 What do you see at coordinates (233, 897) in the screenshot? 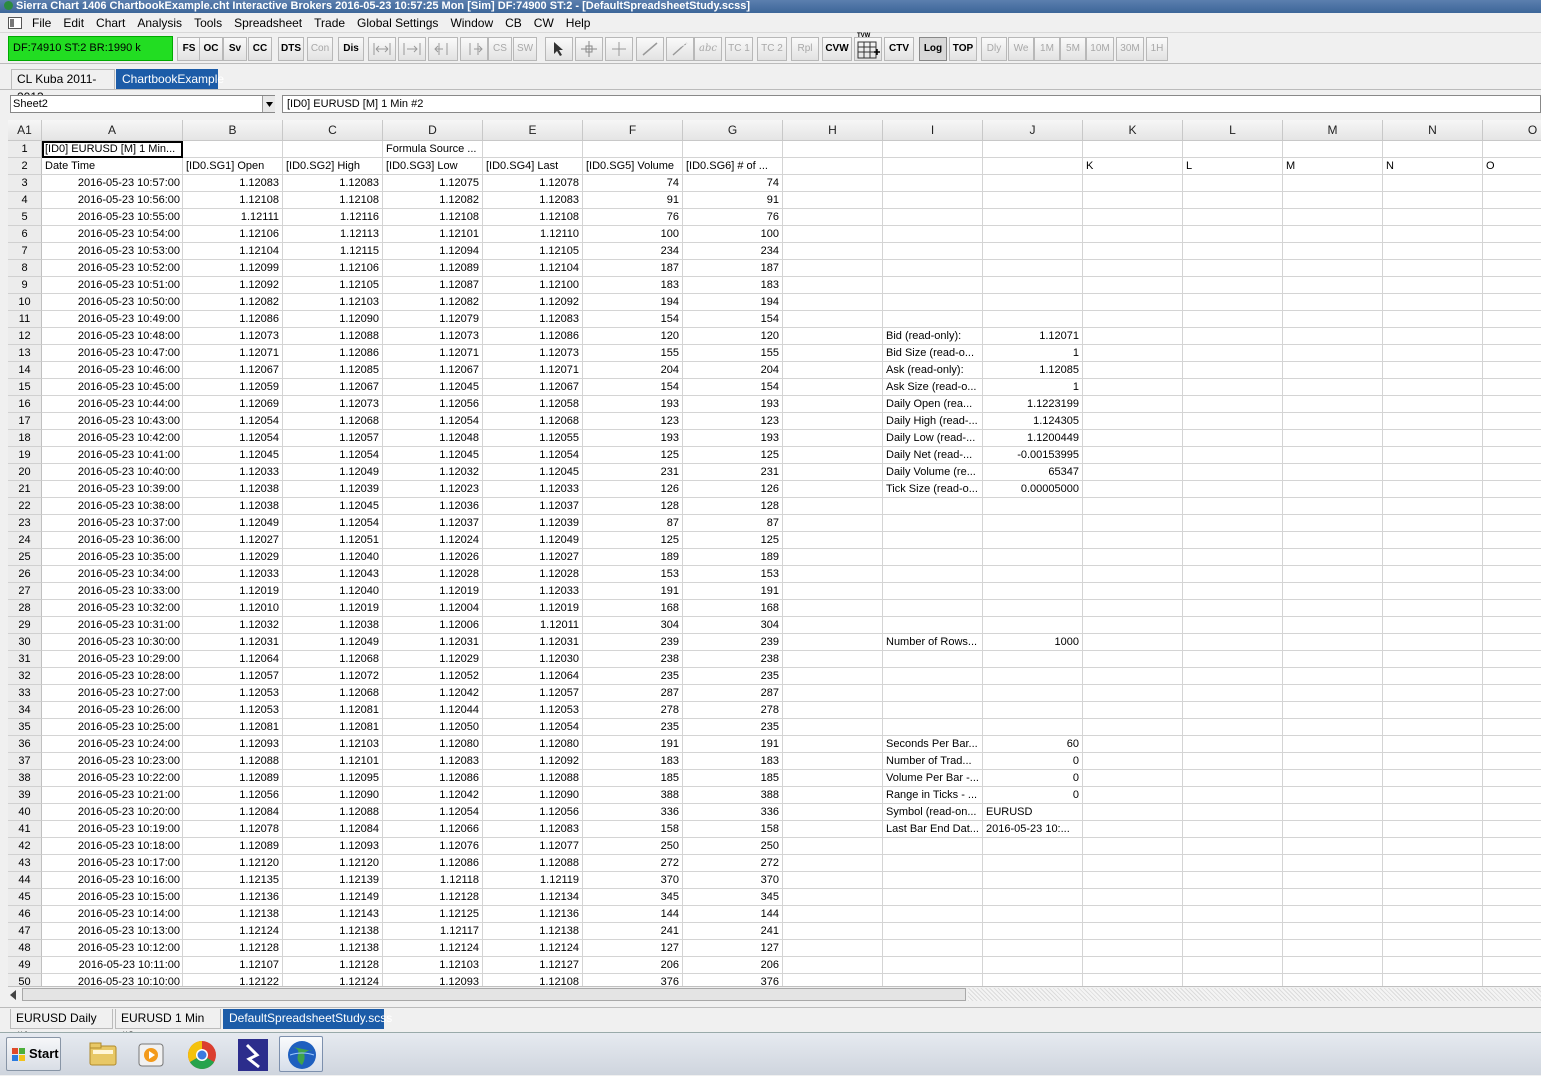
I see `cell-b: 1.12136` at bounding box center [233, 897].